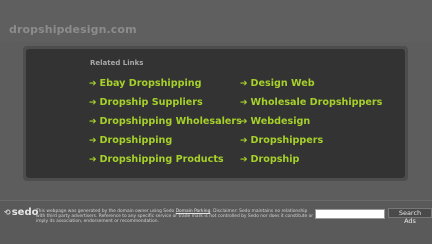 The height and width of the screenshot is (244, 432). I want to click on related-link-design-web: ➔ Design Web, so click(277, 84).